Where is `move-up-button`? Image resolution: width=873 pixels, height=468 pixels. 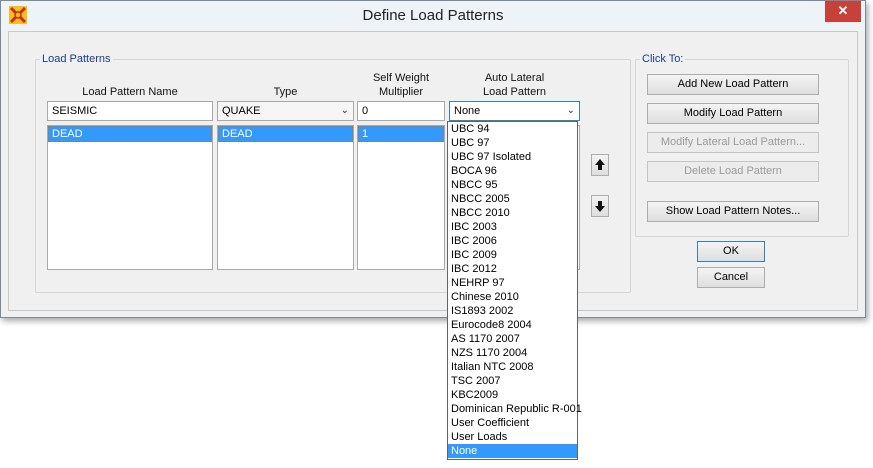 move-up-button is located at coordinates (600, 165).